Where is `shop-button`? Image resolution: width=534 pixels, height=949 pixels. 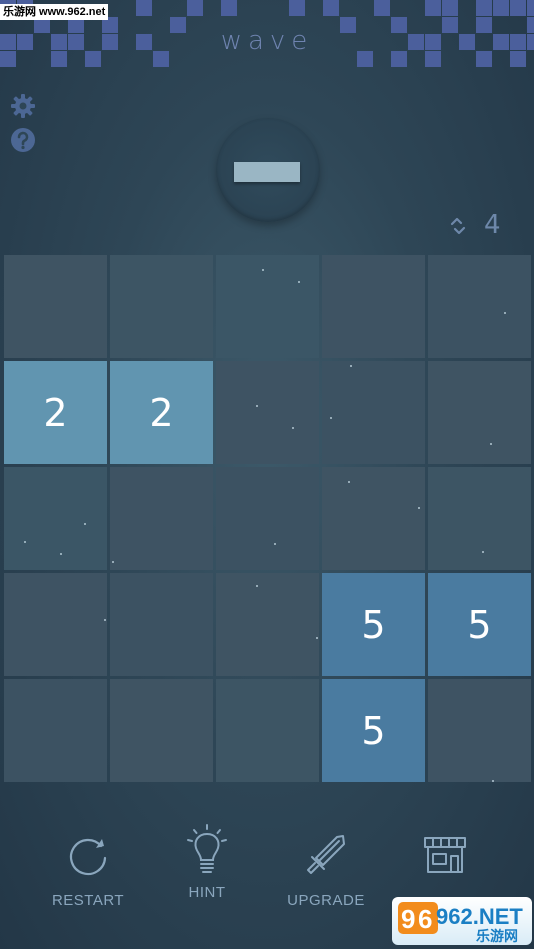
shop-button is located at coordinates (445, 855).